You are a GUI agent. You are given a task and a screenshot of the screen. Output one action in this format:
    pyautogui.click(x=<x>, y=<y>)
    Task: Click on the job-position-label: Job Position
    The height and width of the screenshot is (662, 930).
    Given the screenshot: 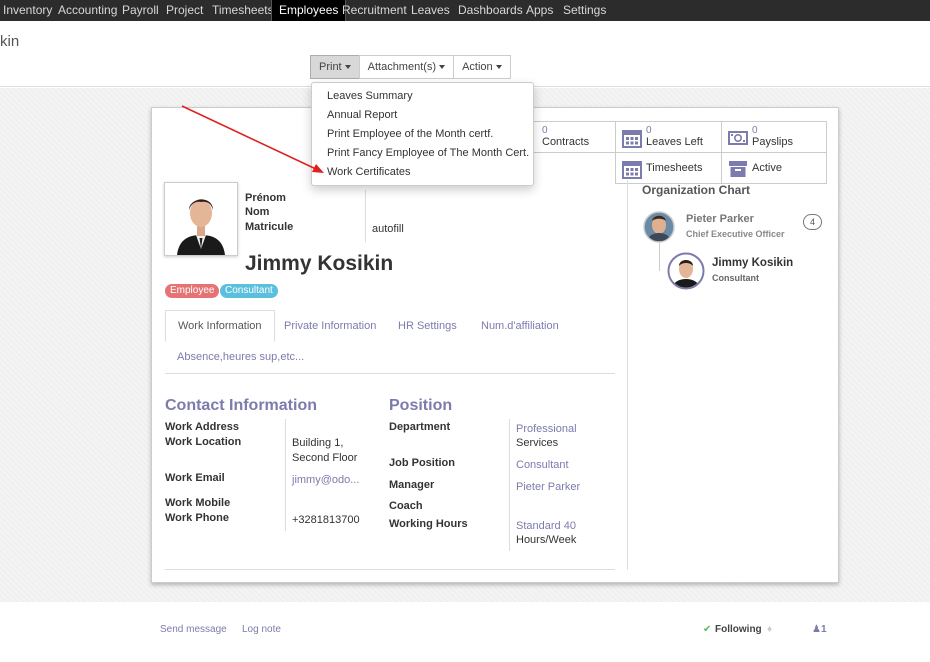 What is the action you would take?
    pyautogui.click(x=422, y=463)
    